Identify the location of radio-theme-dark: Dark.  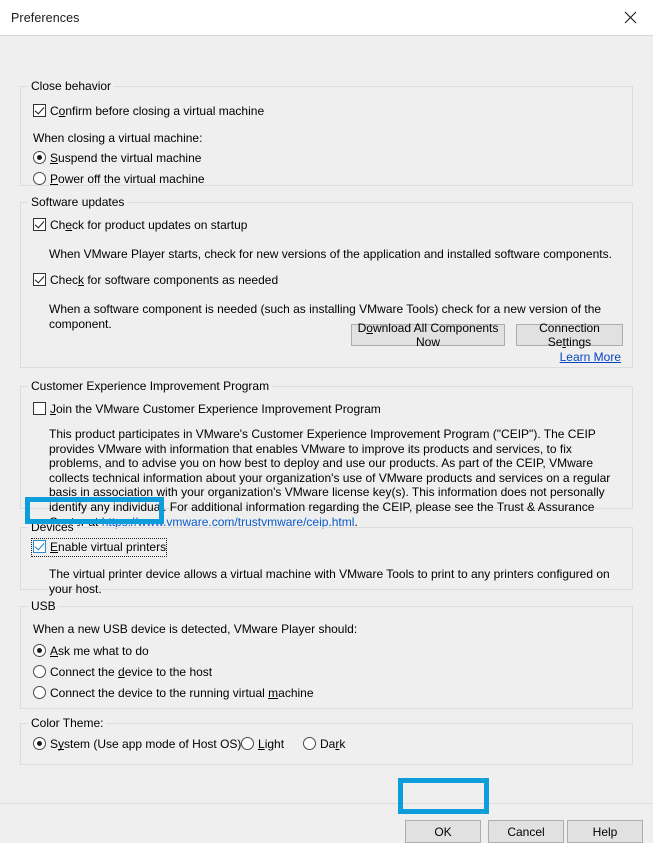
(324, 744).